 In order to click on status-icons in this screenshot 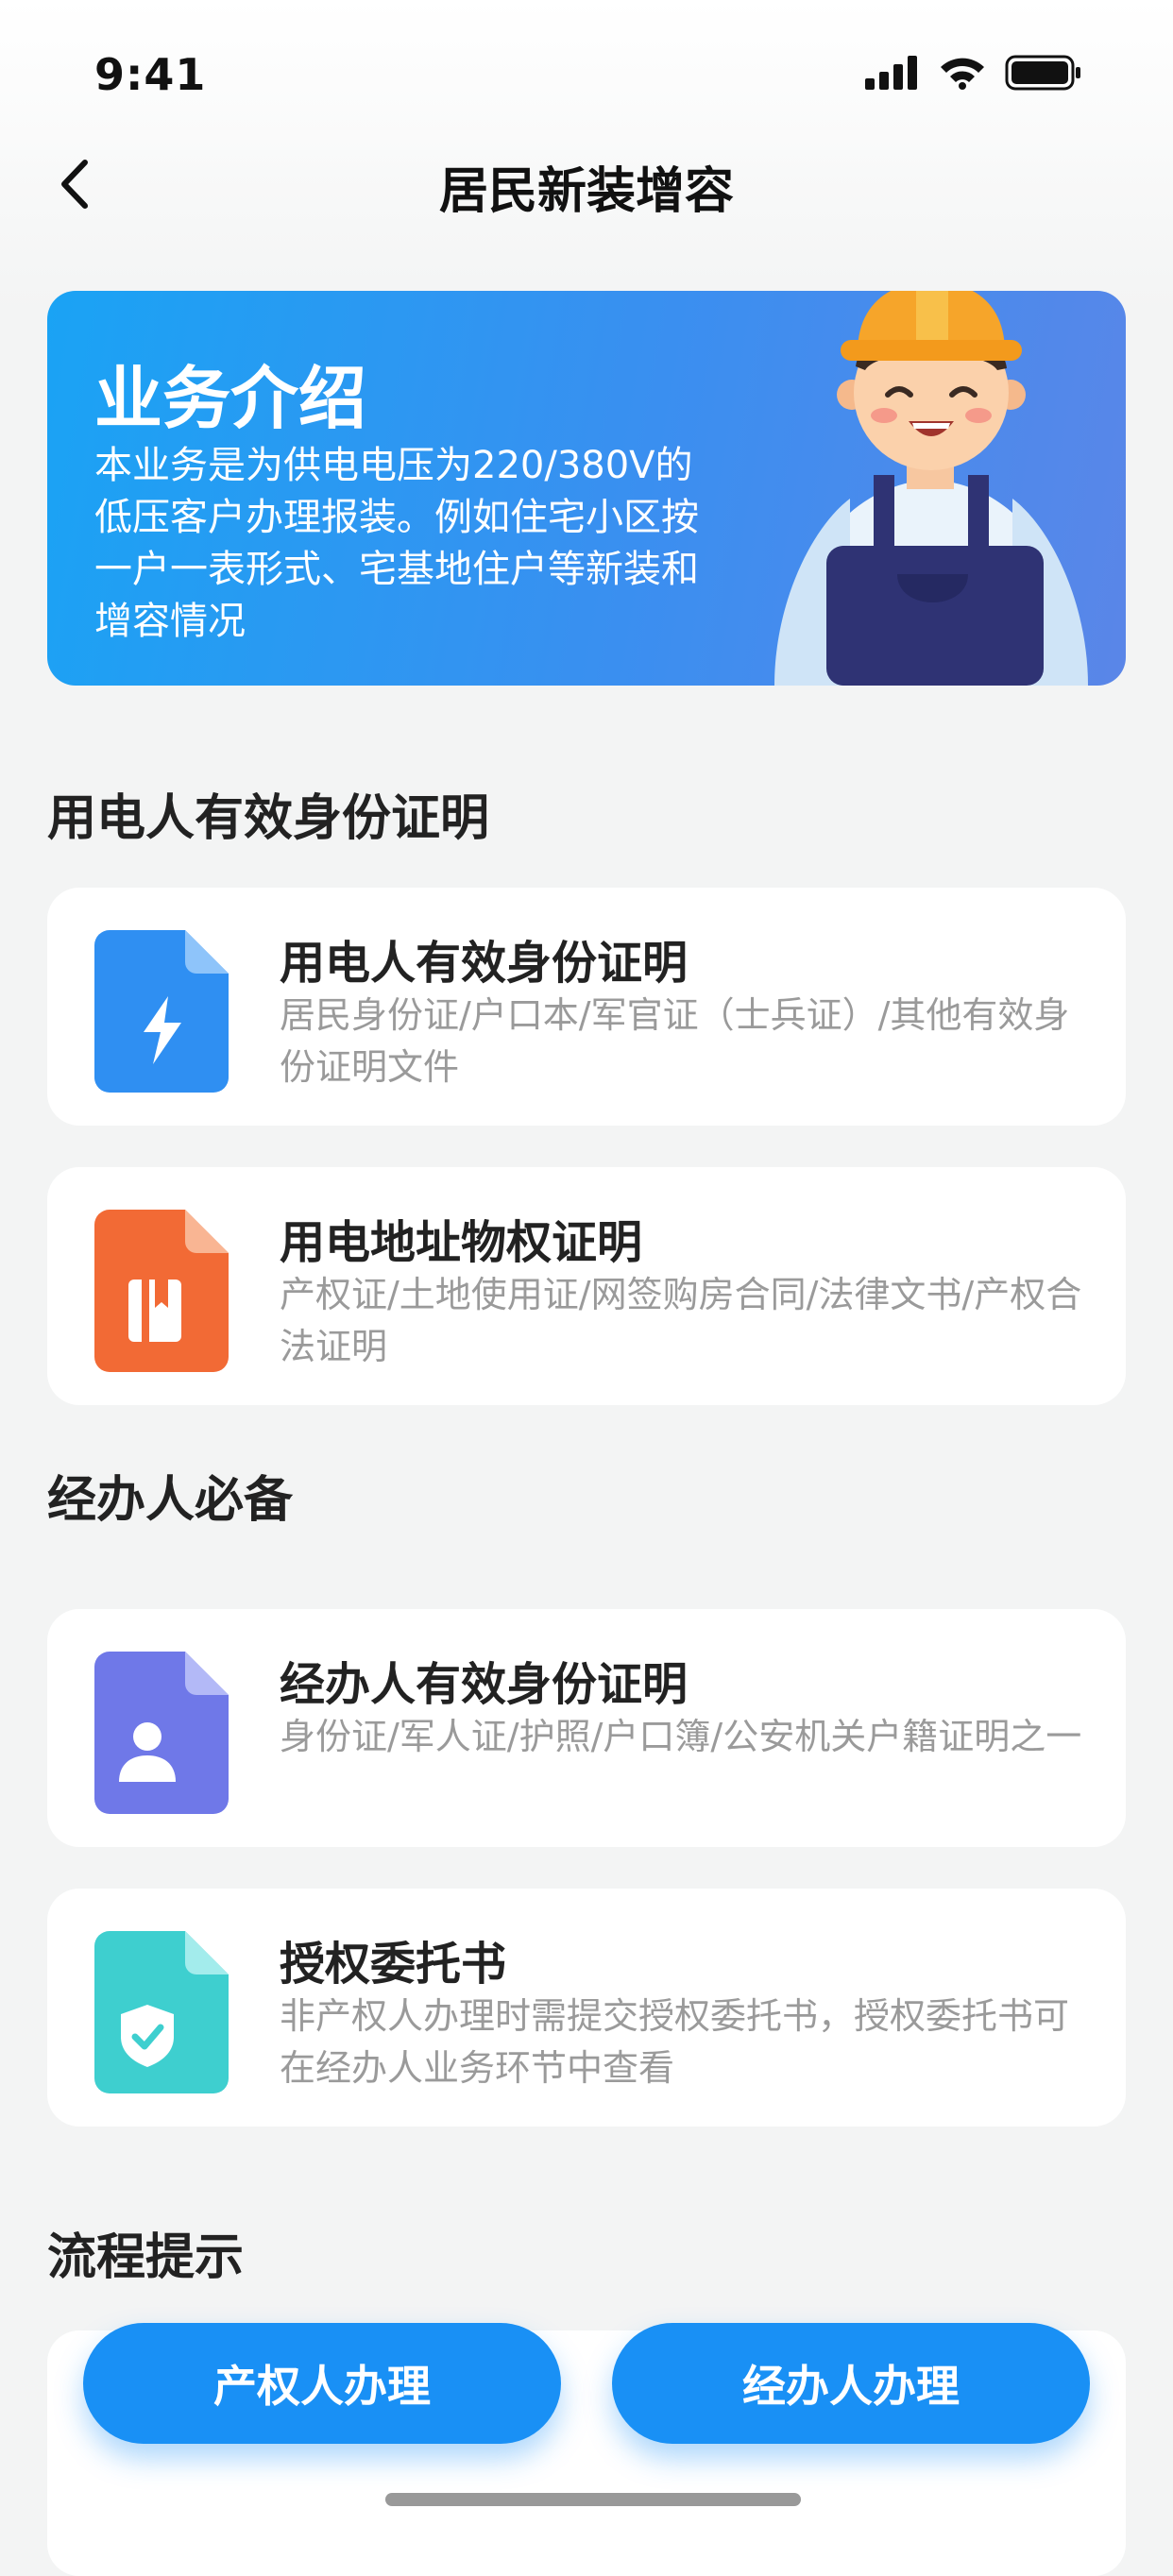, I will do `click(973, 73)`.